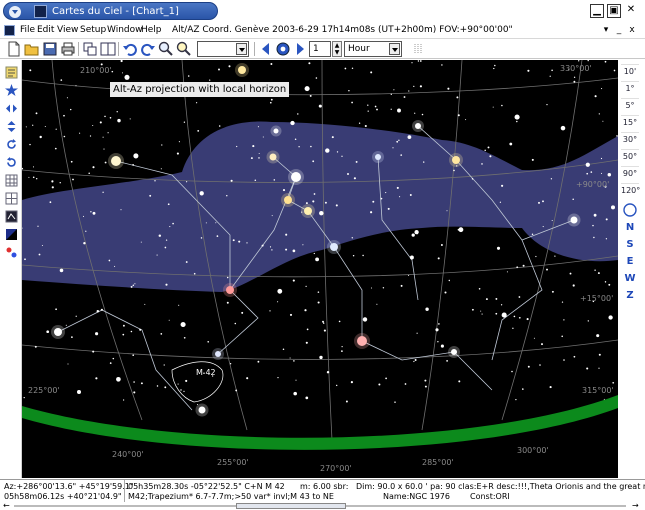 The height and width of the screenshot is (510, 645). Describe the element at coordinates (68, 49) in the screenshot. I see `print-icon` at that location.